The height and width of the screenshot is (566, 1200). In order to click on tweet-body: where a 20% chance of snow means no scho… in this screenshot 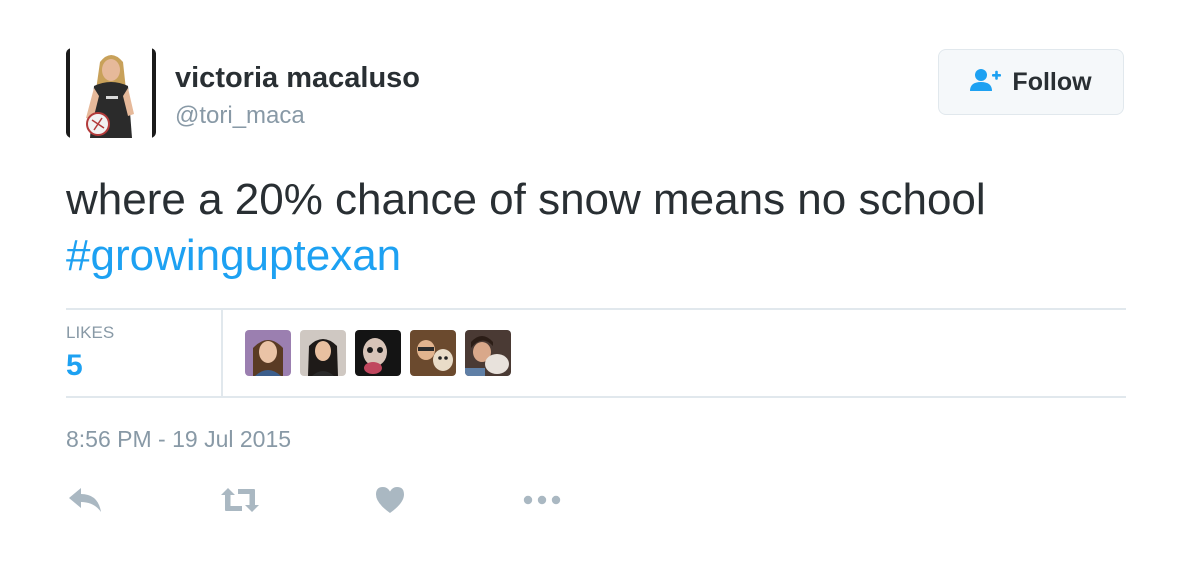, I will do `click(526, 199)`.